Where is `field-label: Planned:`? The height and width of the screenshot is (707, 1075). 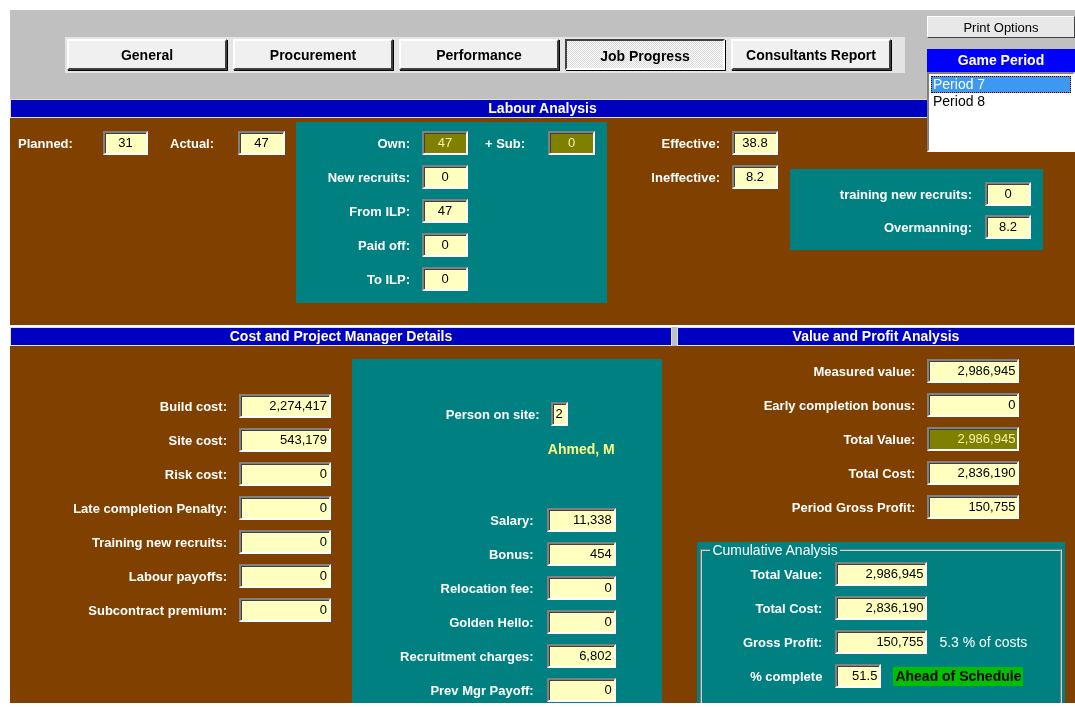 field-label: Planned: is located at coordinates (46, 143).